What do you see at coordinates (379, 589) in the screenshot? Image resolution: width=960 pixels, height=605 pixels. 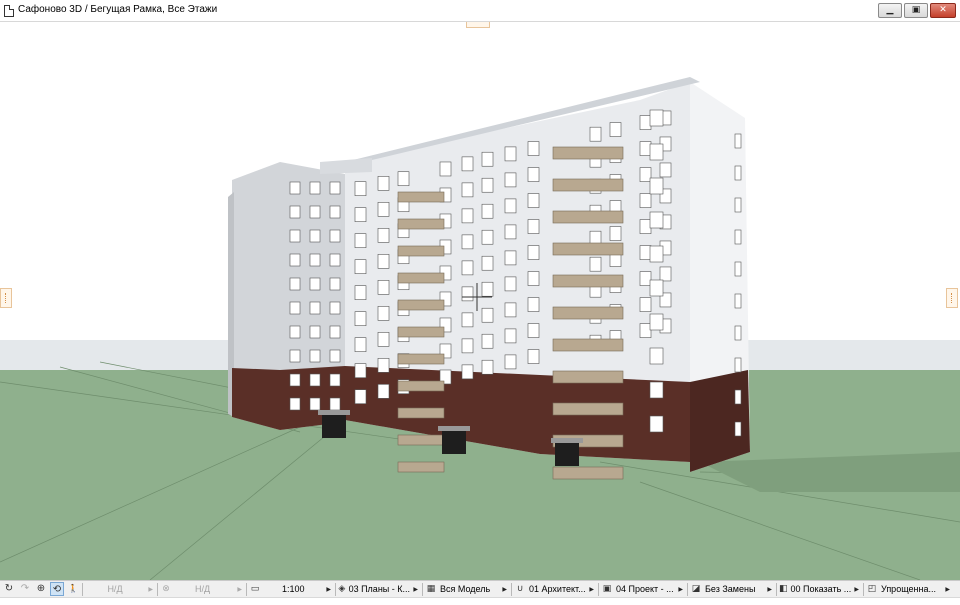 I see `layer-combination: ◈ 03 Планы - К... ▶` at bounding box center [379, 589].